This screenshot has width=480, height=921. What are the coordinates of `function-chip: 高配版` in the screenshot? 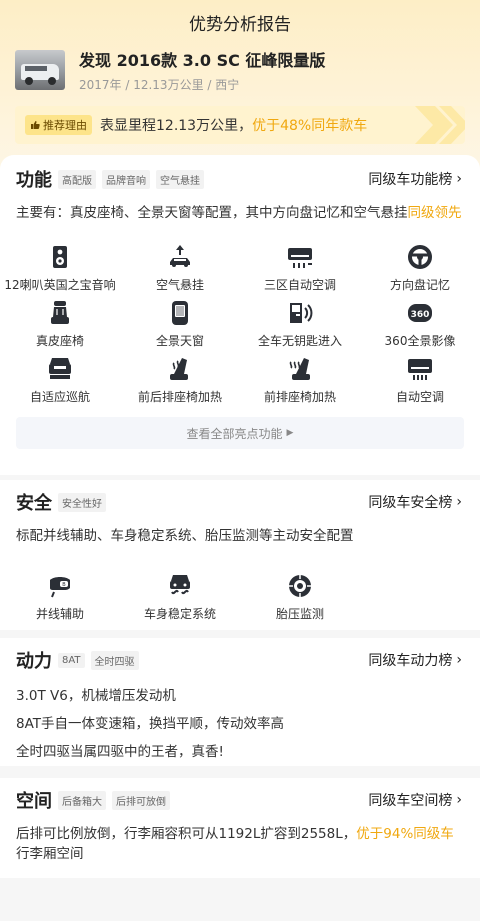 It's located at (77, 179).